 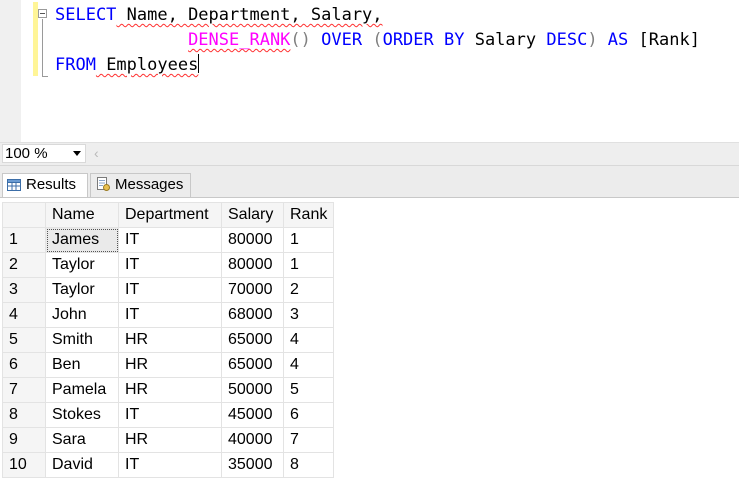 I want to click on cell-rank: 7, so click(x=308, y=440).